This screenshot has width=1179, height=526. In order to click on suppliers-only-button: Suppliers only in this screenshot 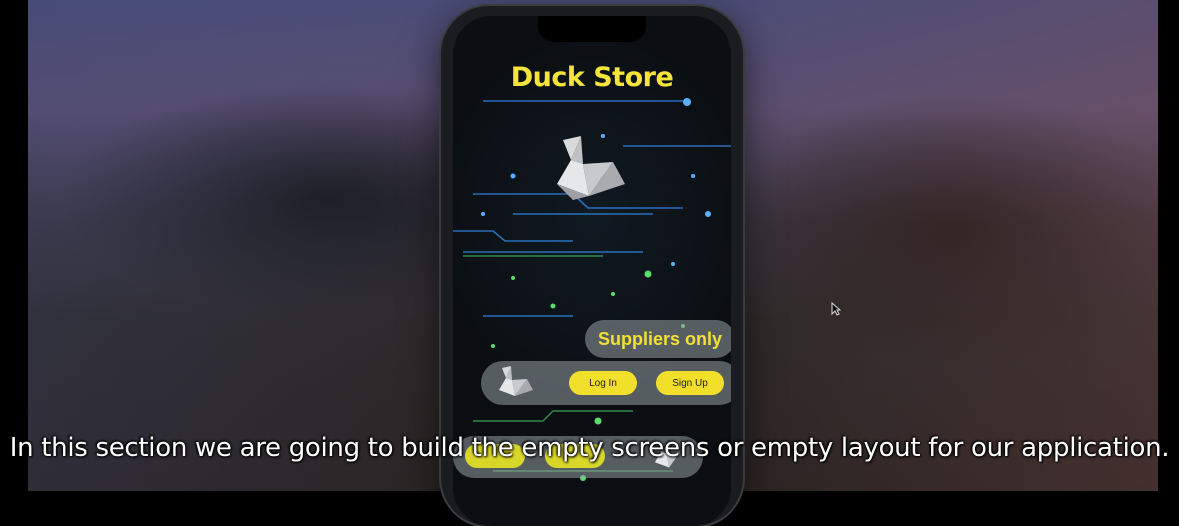, I will do `click(658, 339)`.